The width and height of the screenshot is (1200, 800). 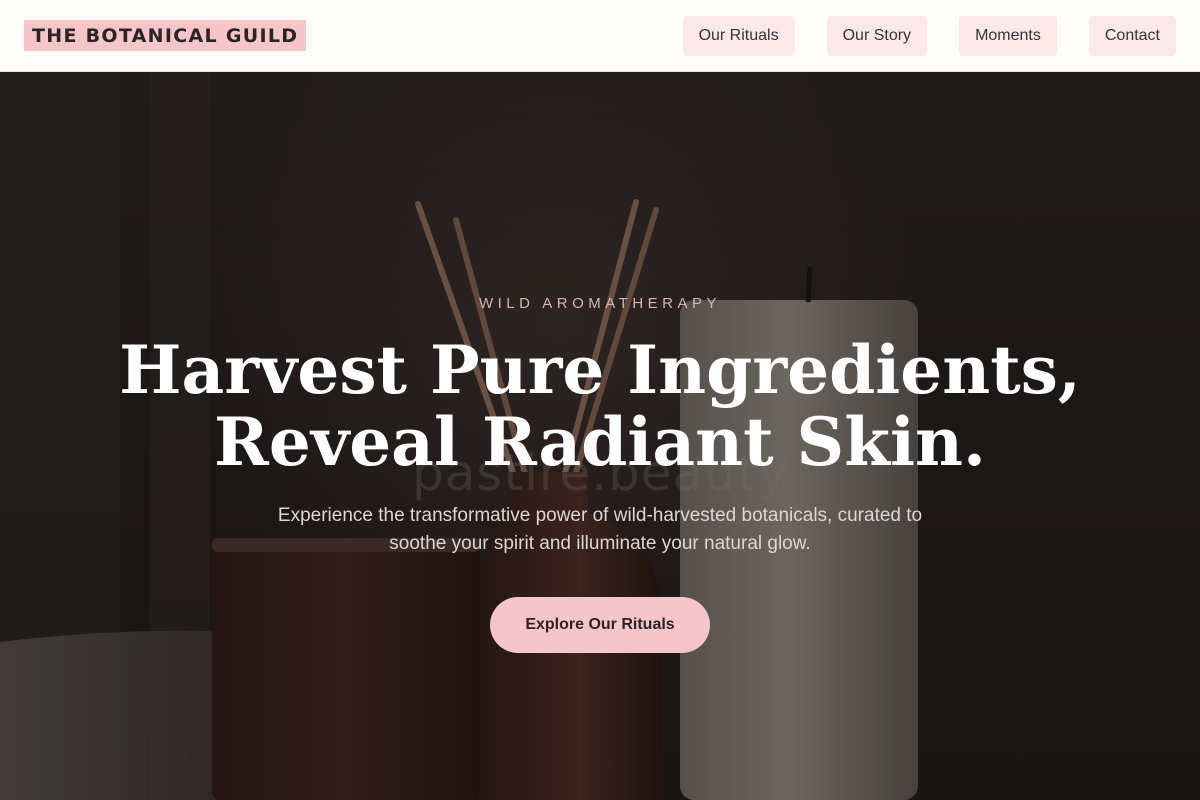 I want to click on hero-headline-line-1: Harvest Pure Ingredients,, so click(x=600, y=370).